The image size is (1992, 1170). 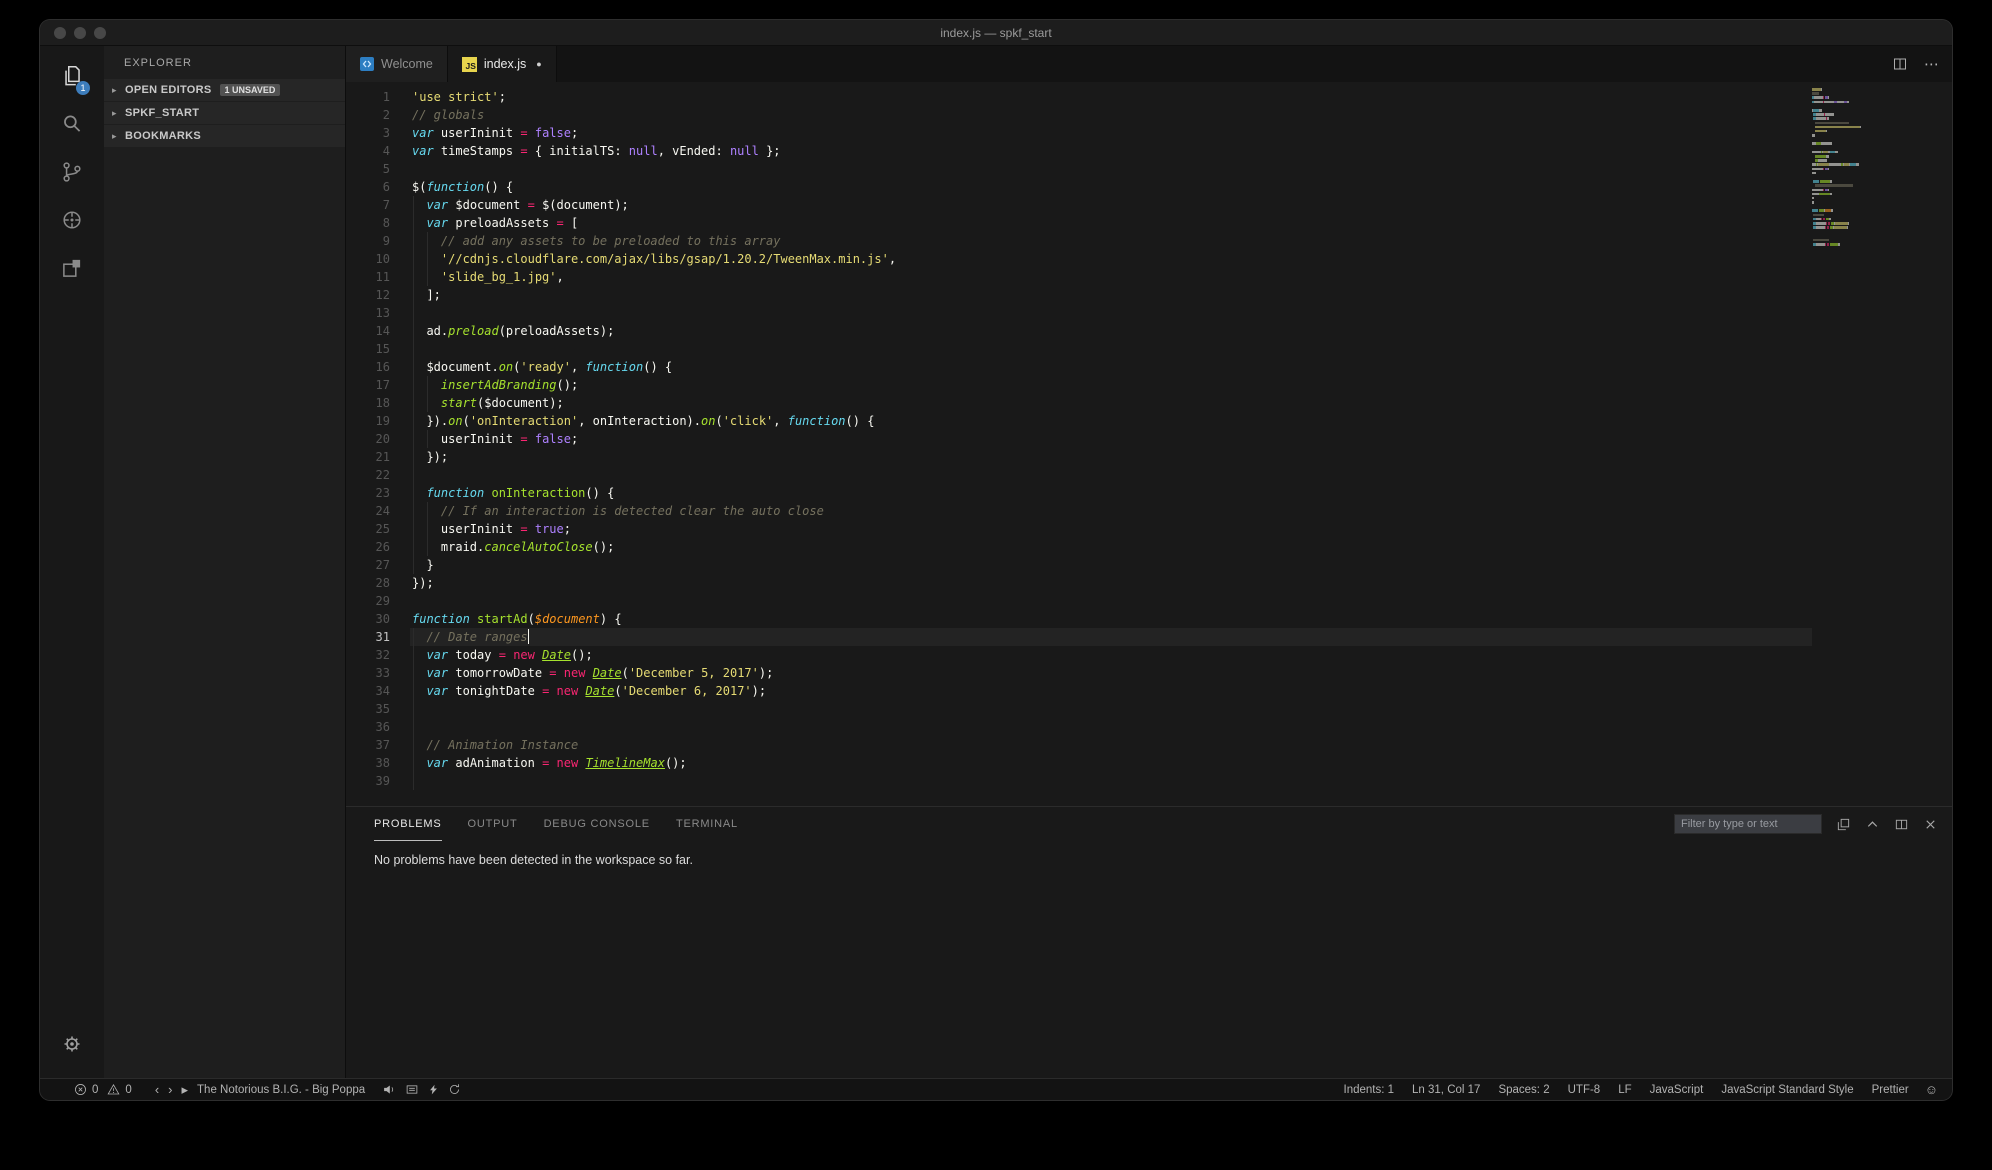 I want to click on error-count-icon, so click(x=80, y=1089).